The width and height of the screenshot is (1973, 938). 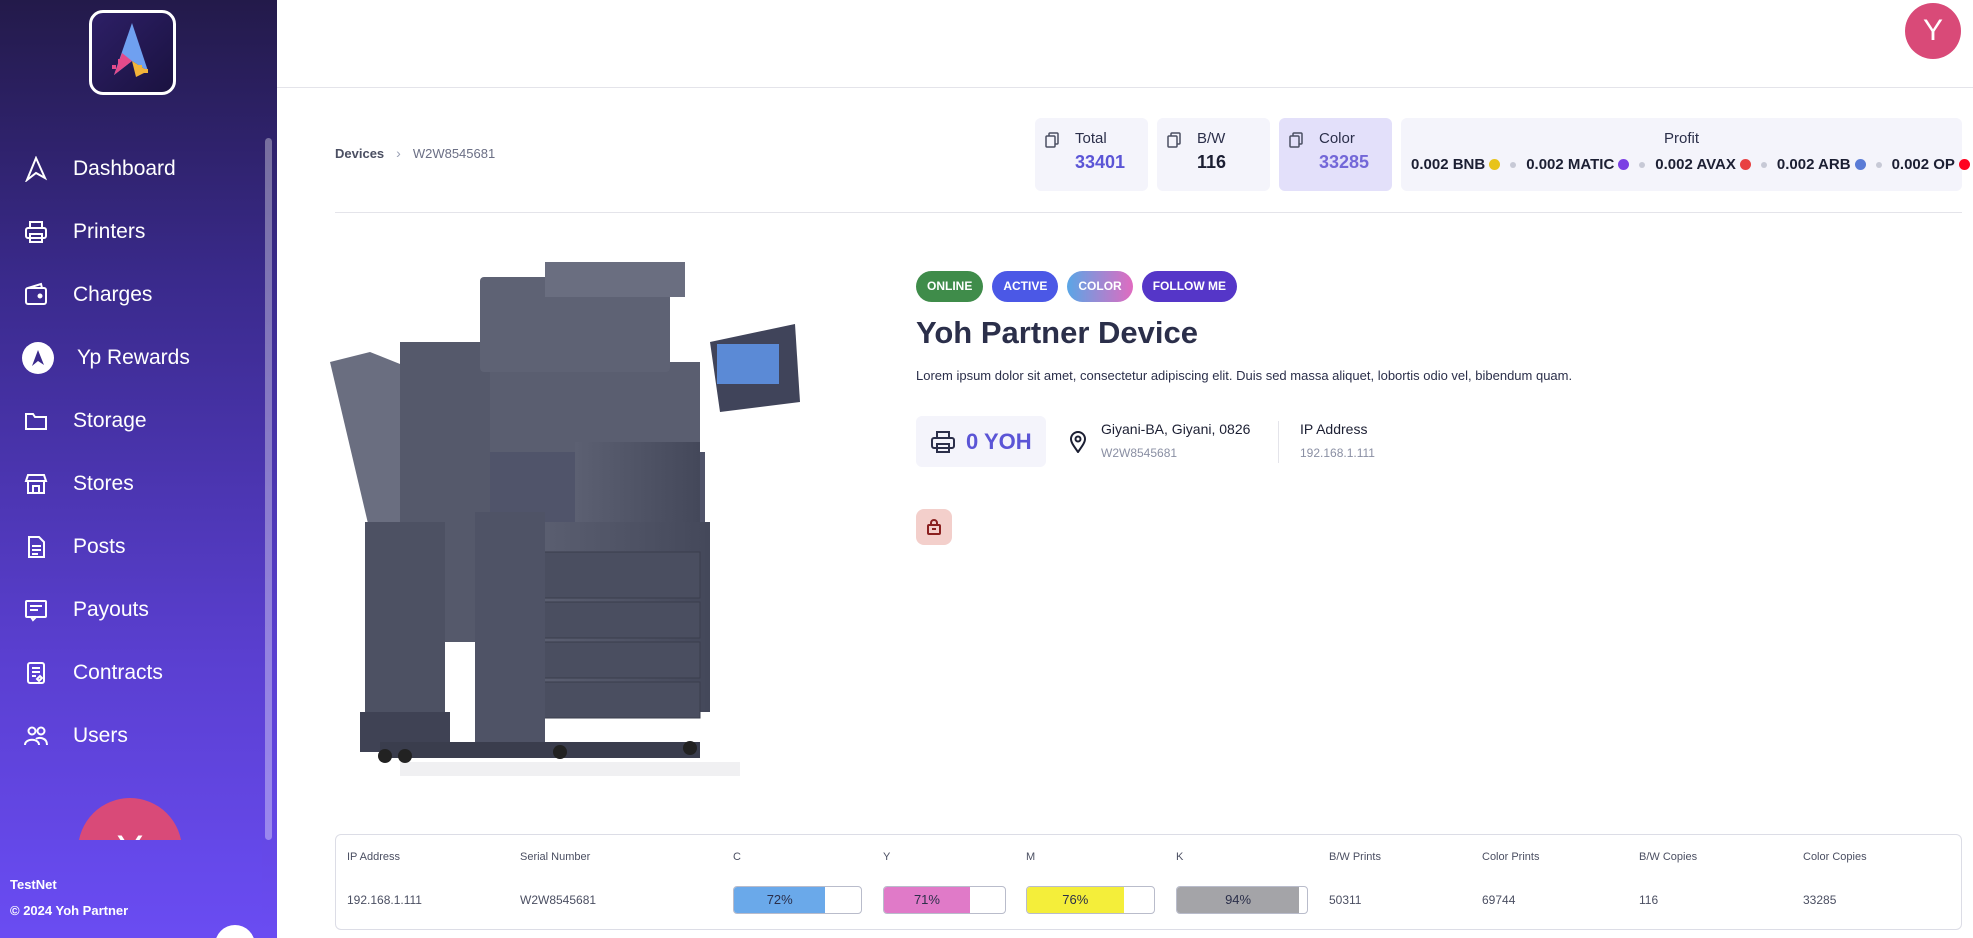 I want to click on sidebar-item-contracts: Contracts, so click(x=131, y=672).